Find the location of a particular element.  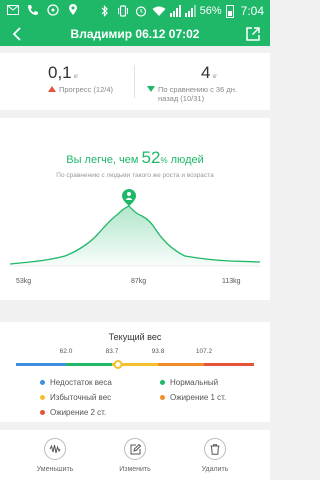

scale-segment-obese2 is located at coordinates (229, 364).